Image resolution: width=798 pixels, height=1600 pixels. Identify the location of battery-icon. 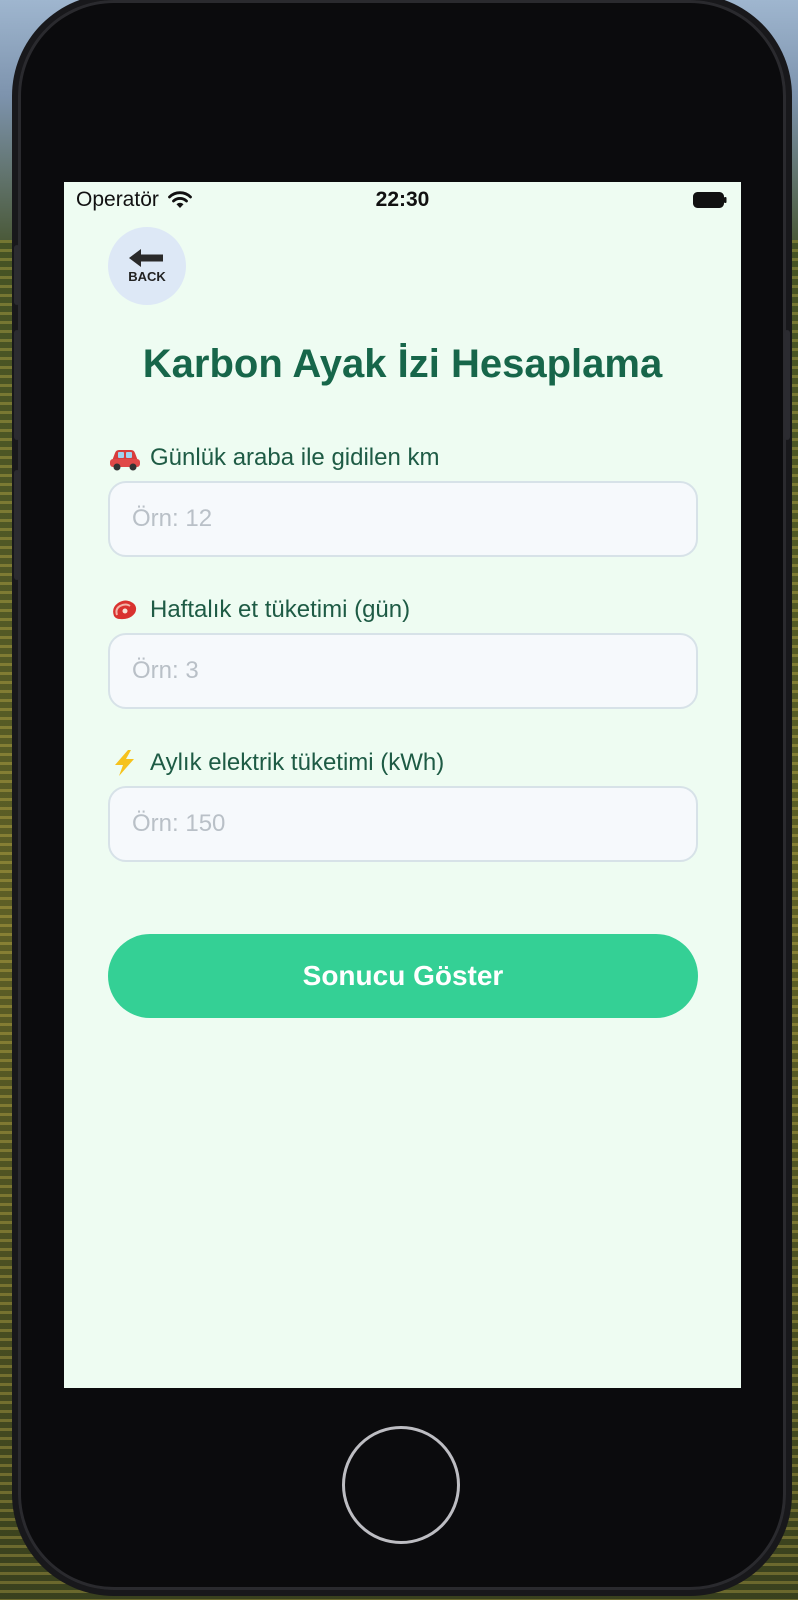
(710, 200).